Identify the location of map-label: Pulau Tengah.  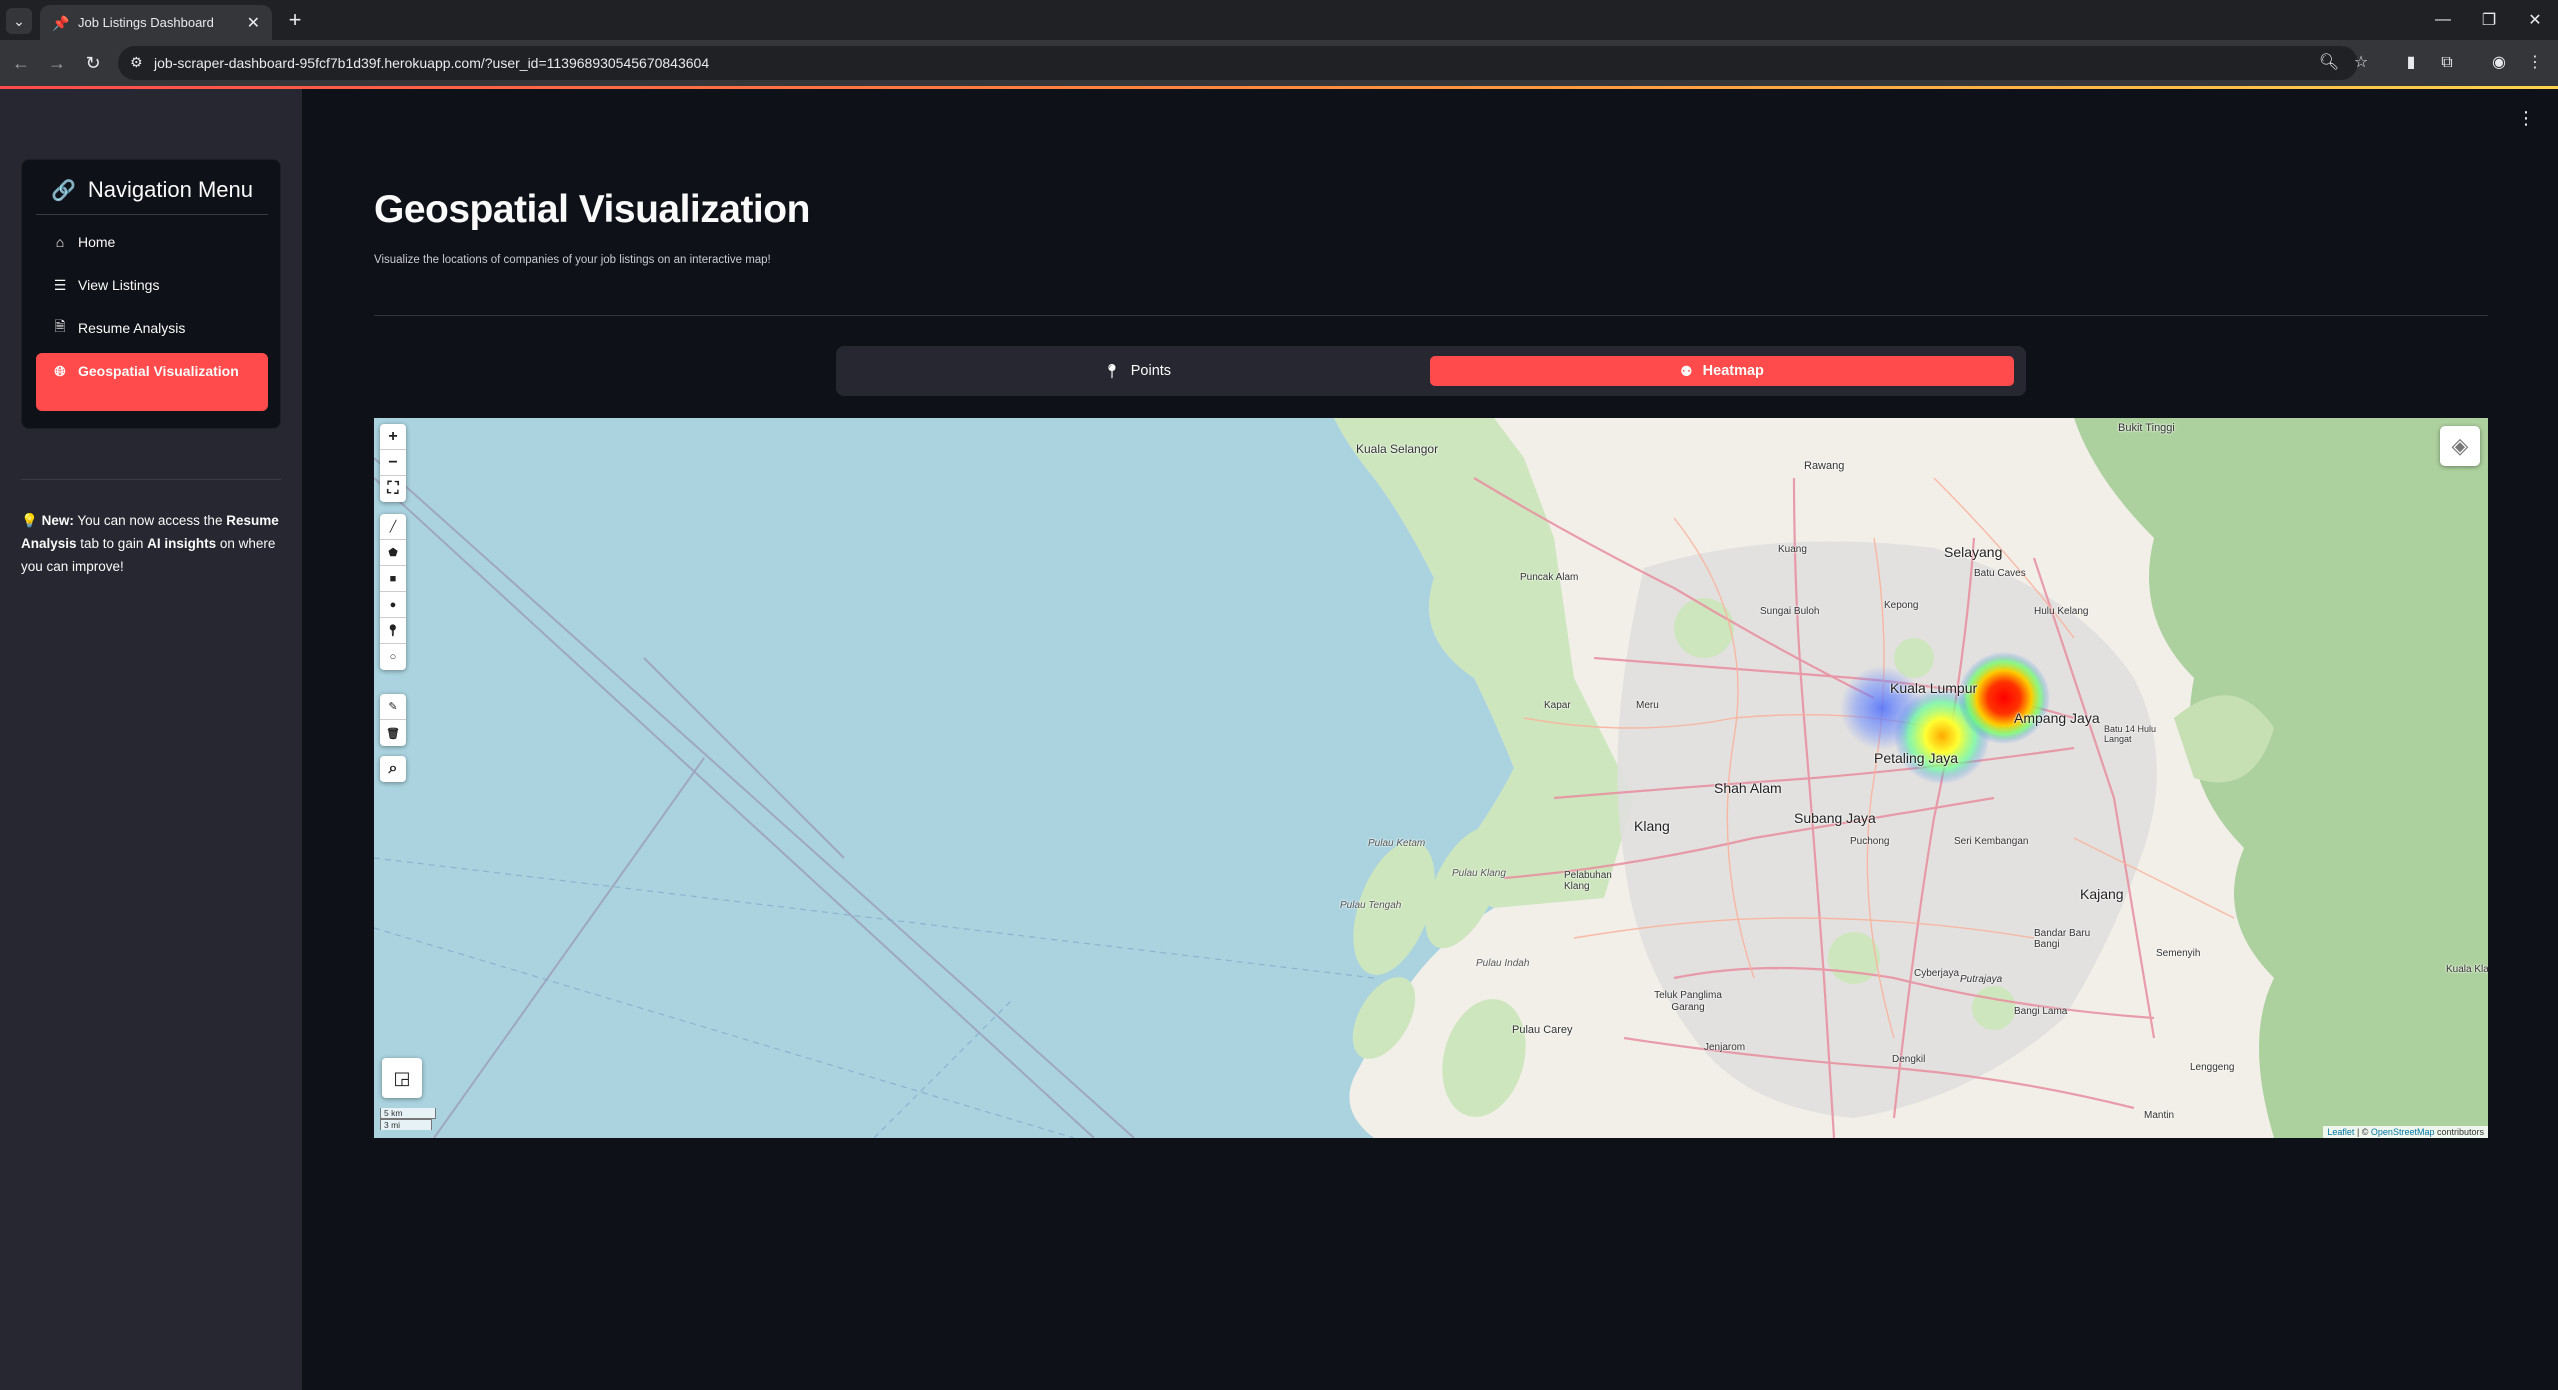
(1371, 905).